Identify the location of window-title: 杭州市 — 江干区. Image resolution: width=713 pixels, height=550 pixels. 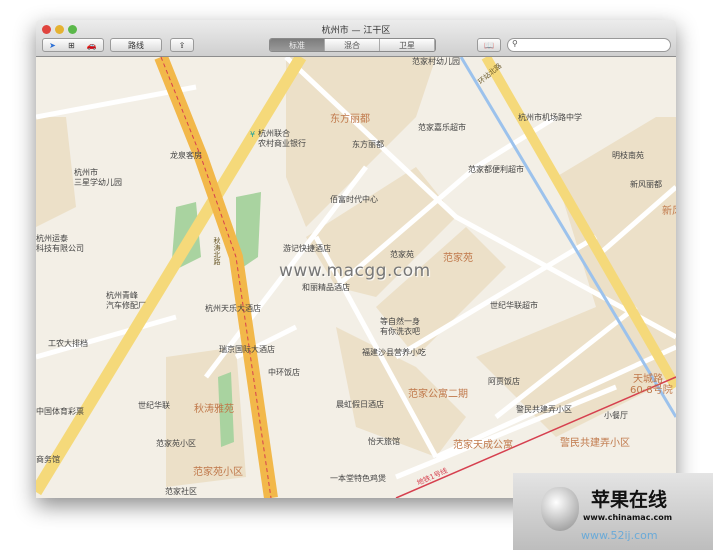
(356, 31).